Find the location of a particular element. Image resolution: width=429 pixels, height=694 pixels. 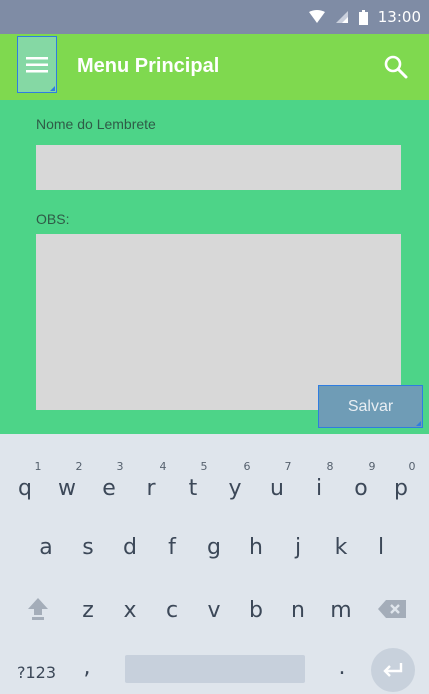

key-comma: , is located at coordinates (87, 667).